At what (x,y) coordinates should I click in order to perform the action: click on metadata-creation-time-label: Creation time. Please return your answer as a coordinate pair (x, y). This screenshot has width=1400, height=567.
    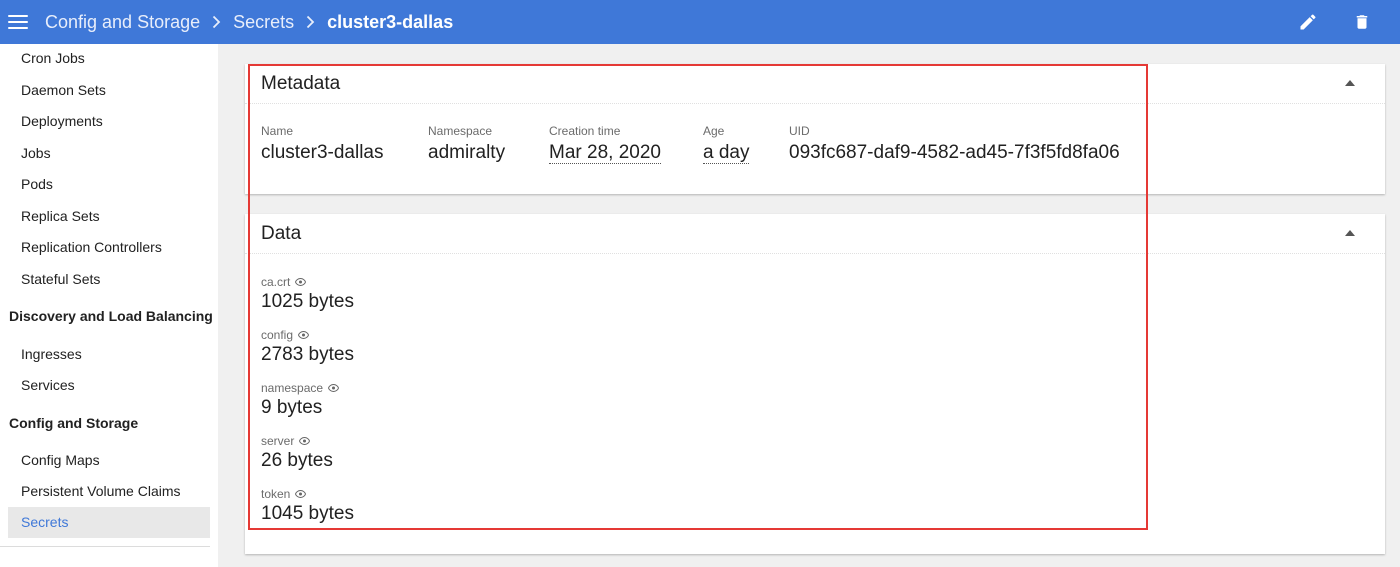
    Looking at the image, I should click on (585, 131).